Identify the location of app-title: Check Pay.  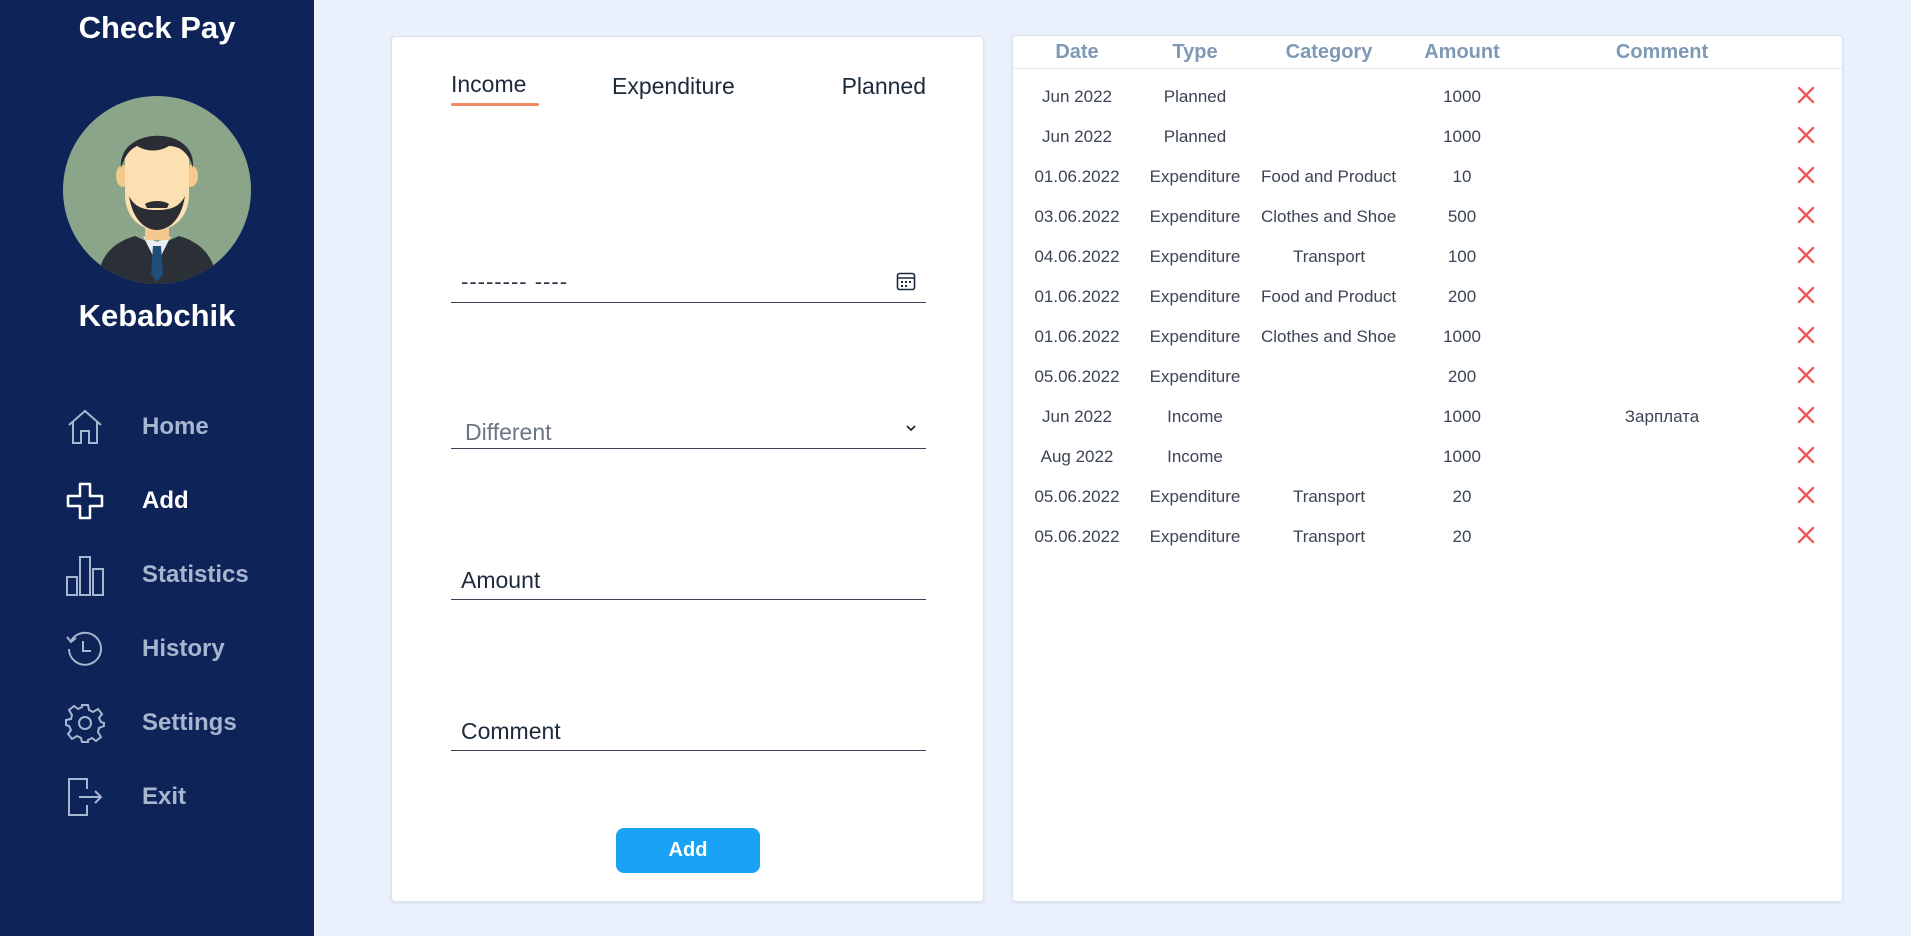
(157, 27).